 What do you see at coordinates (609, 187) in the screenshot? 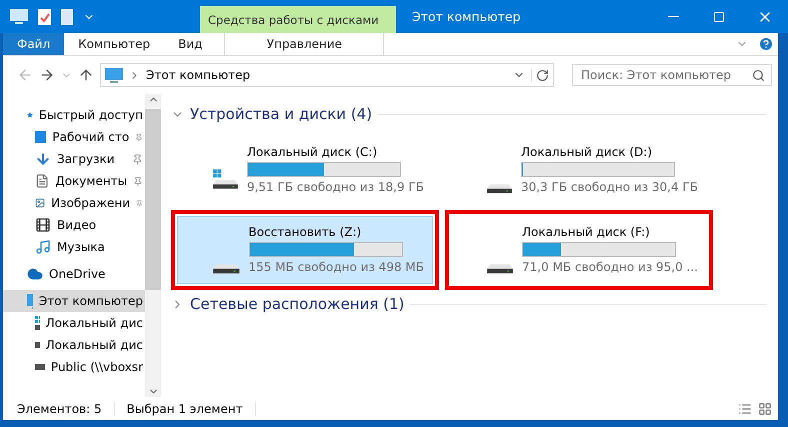
I see `drive-space: 30,3 ГБ свободно из 30,4 ГБ` at bounding box center [609, 187].